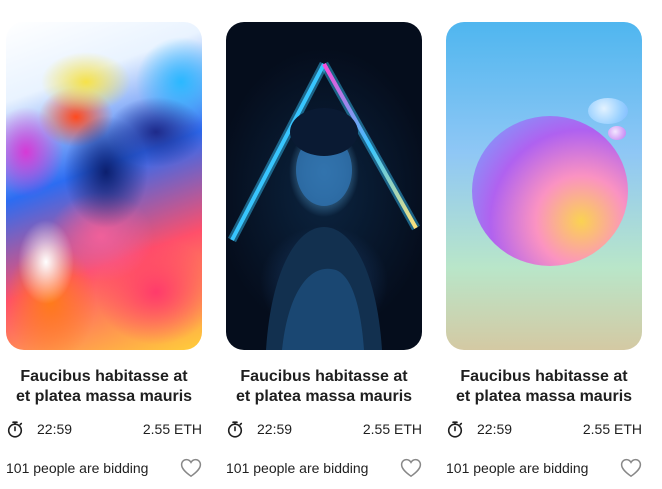  I want to click on large-gradient-sphere, so click(550, 191).